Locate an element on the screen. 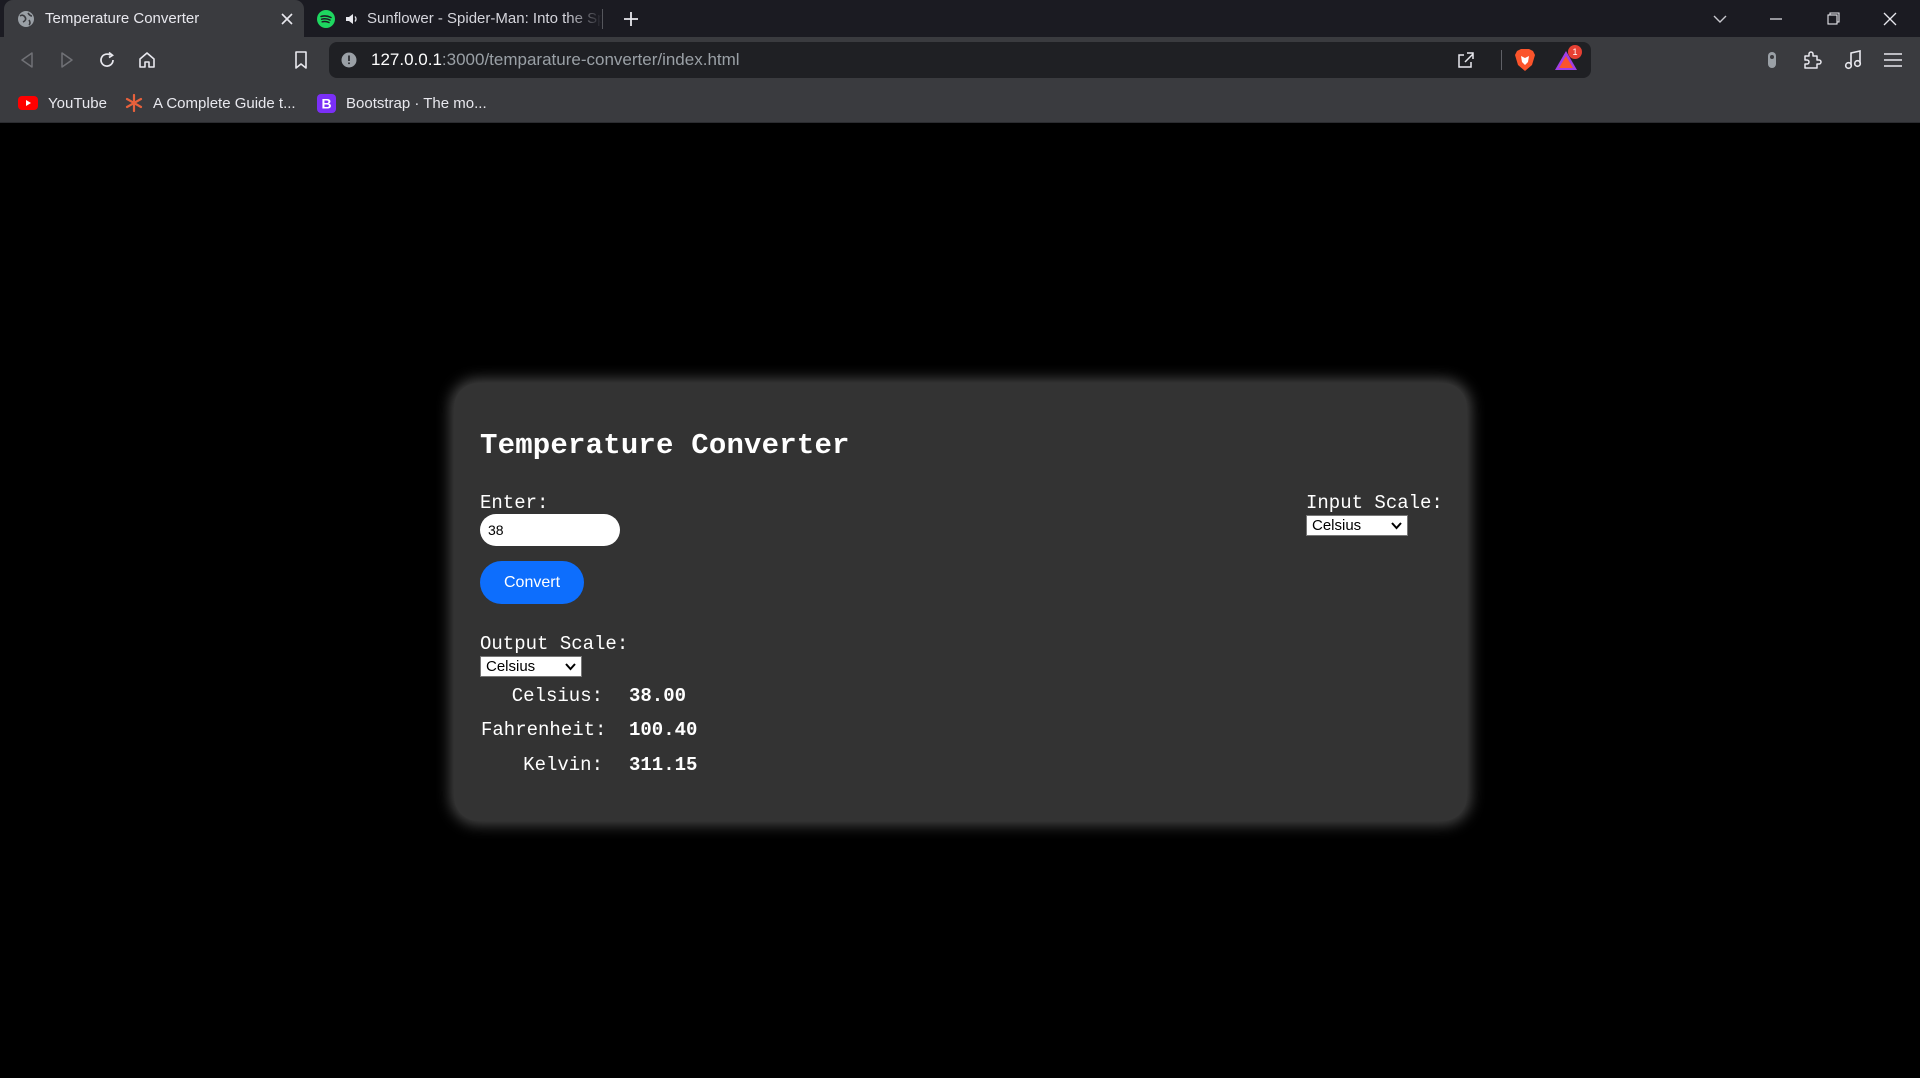  bookmark-youtube: YouTube is located at coordinates (62, 103).